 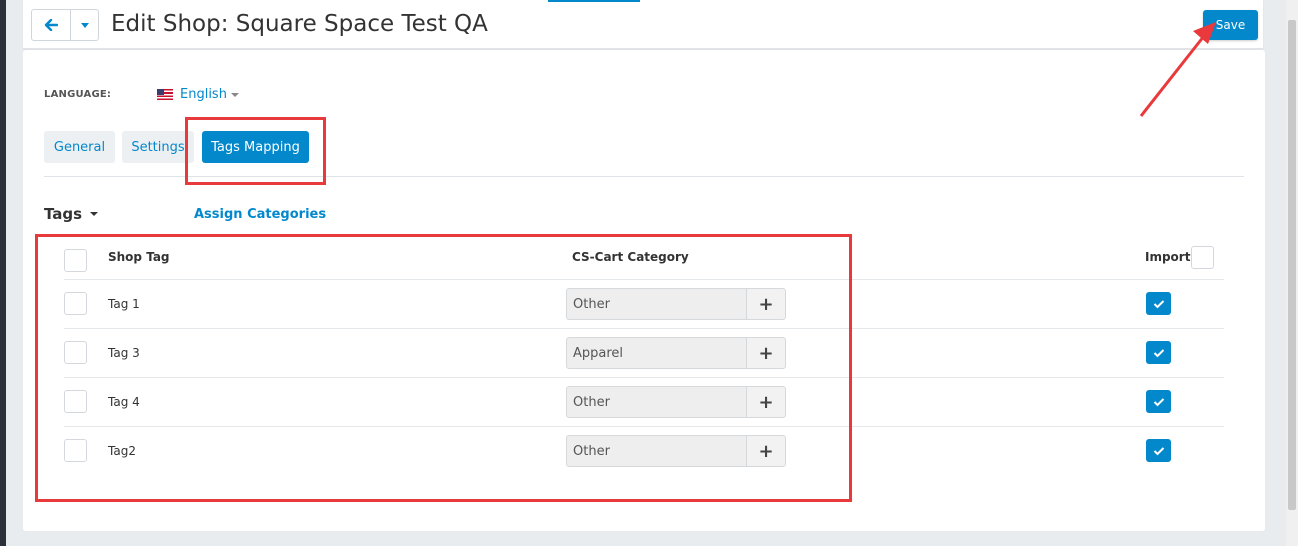 I want to click on tags-section-toggle: Tags, so click(x=71, y=214).